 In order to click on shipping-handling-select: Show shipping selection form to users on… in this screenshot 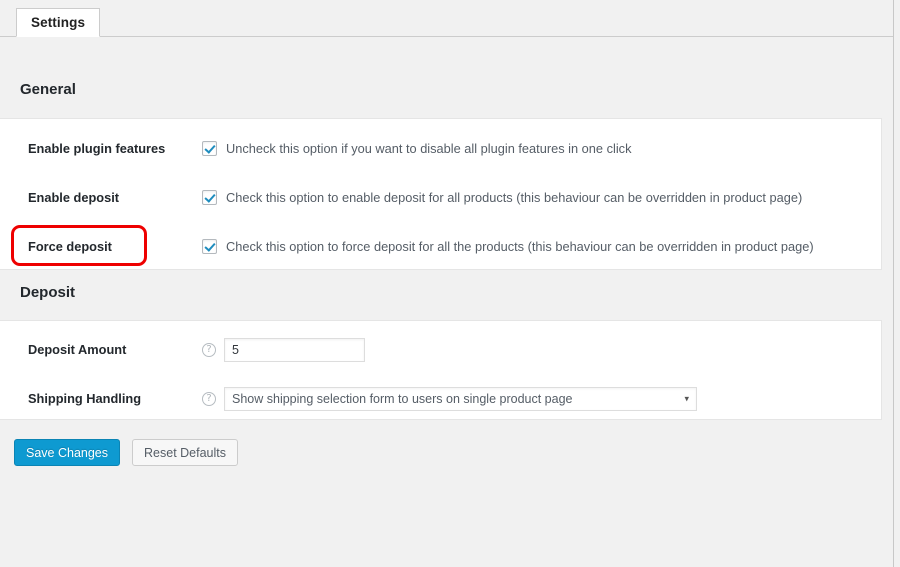, I will do `click(460, 398)`.